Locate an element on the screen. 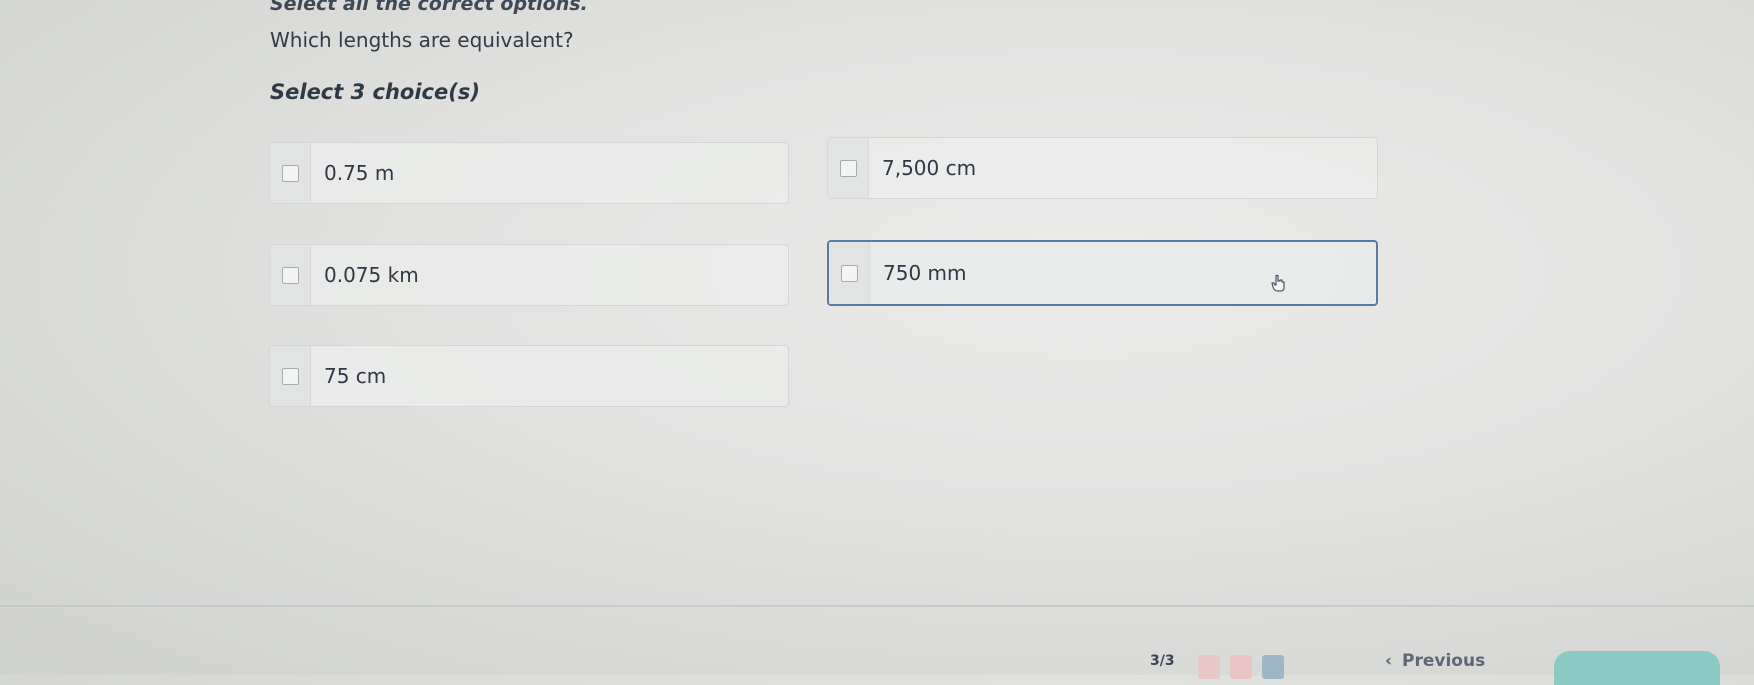 Image resolution: width=1754 pixels, height=685 pixels. option-75-cm: 75 cm is located at coordinates (529, 376).